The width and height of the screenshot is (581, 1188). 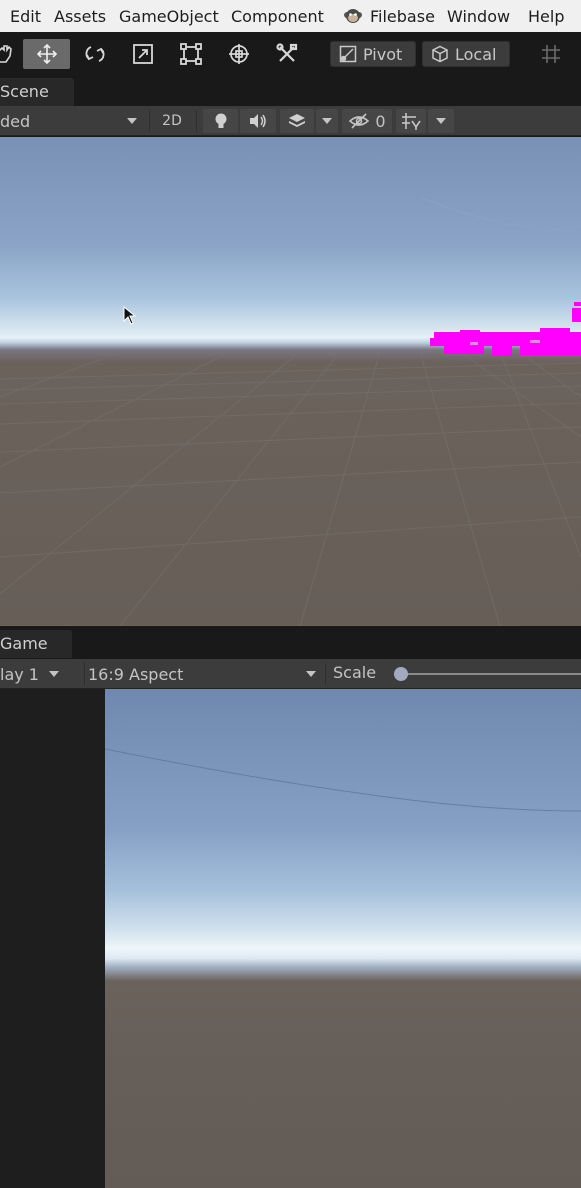 I want to click on 2d-toggle-button: 2D, so click(x=172, y=121).